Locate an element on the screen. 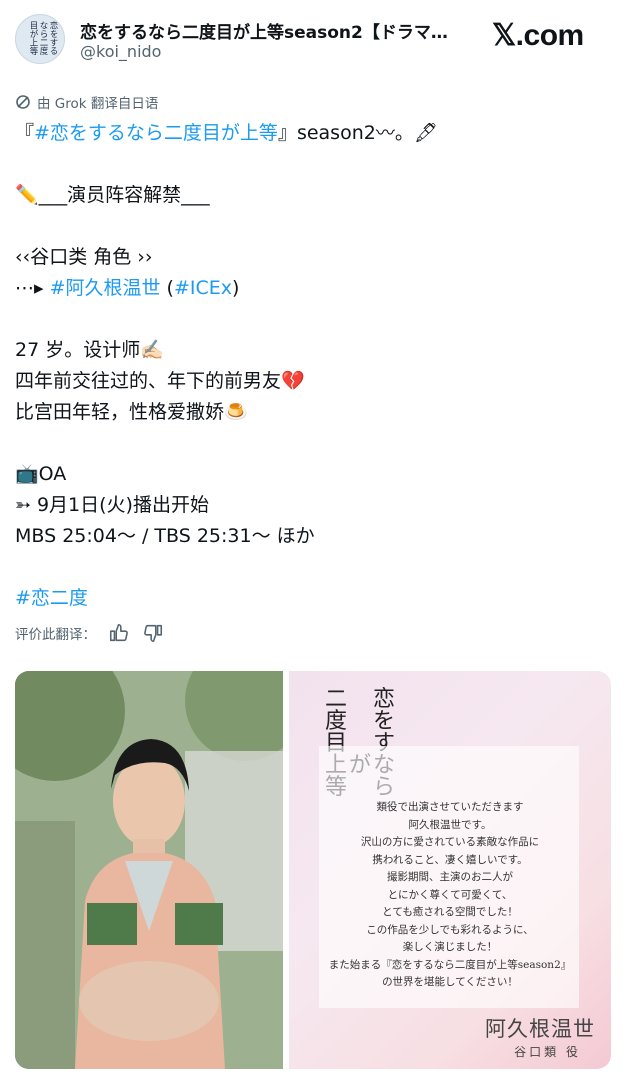  tweet-text-span: 27 岁。设计师✍🏻 is located at coordinates (89, 350).